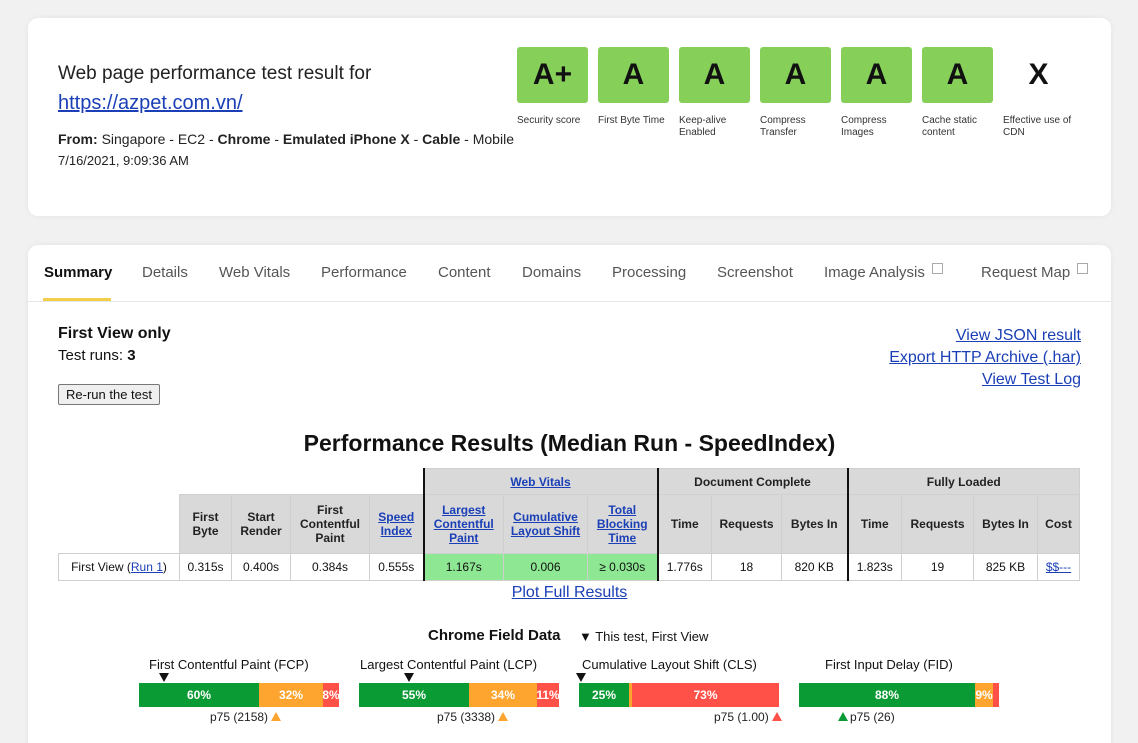 The height and width of the screenshot is (743, 1138). What do you see at coordinates (396, 567) in the screenshot?
I see `cell-speed-index: 0.555s` at bounding box center [396, 567].